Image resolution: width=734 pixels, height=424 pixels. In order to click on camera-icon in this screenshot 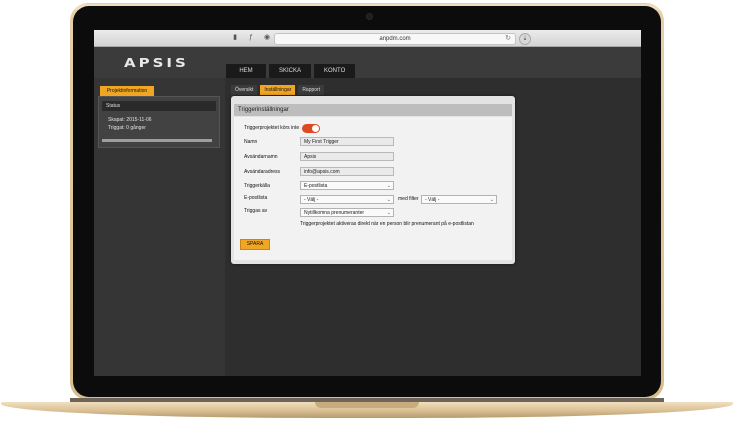, I will do `click(369, 16)`.